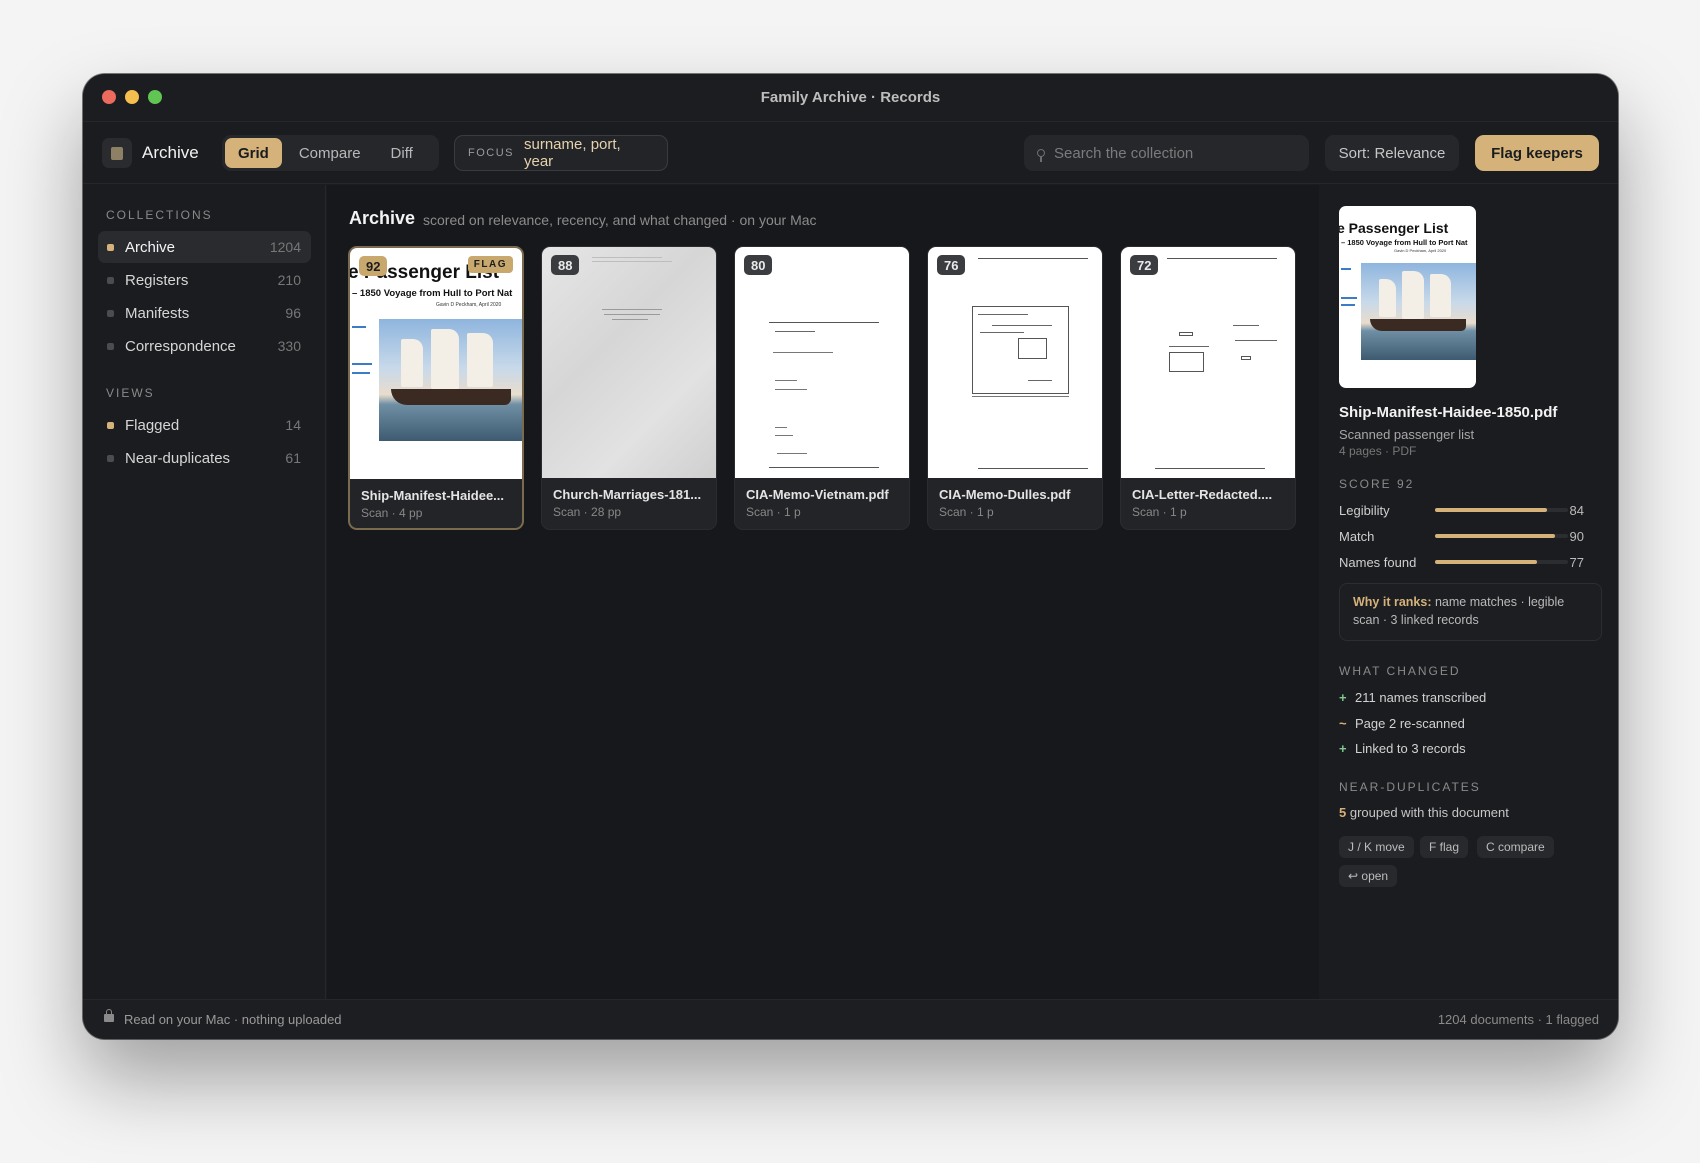 This screenshot has height=1163, width=1700. Describe the element at coordinates (1041, 155) in the screenshot. I see `search-icon` at that location.